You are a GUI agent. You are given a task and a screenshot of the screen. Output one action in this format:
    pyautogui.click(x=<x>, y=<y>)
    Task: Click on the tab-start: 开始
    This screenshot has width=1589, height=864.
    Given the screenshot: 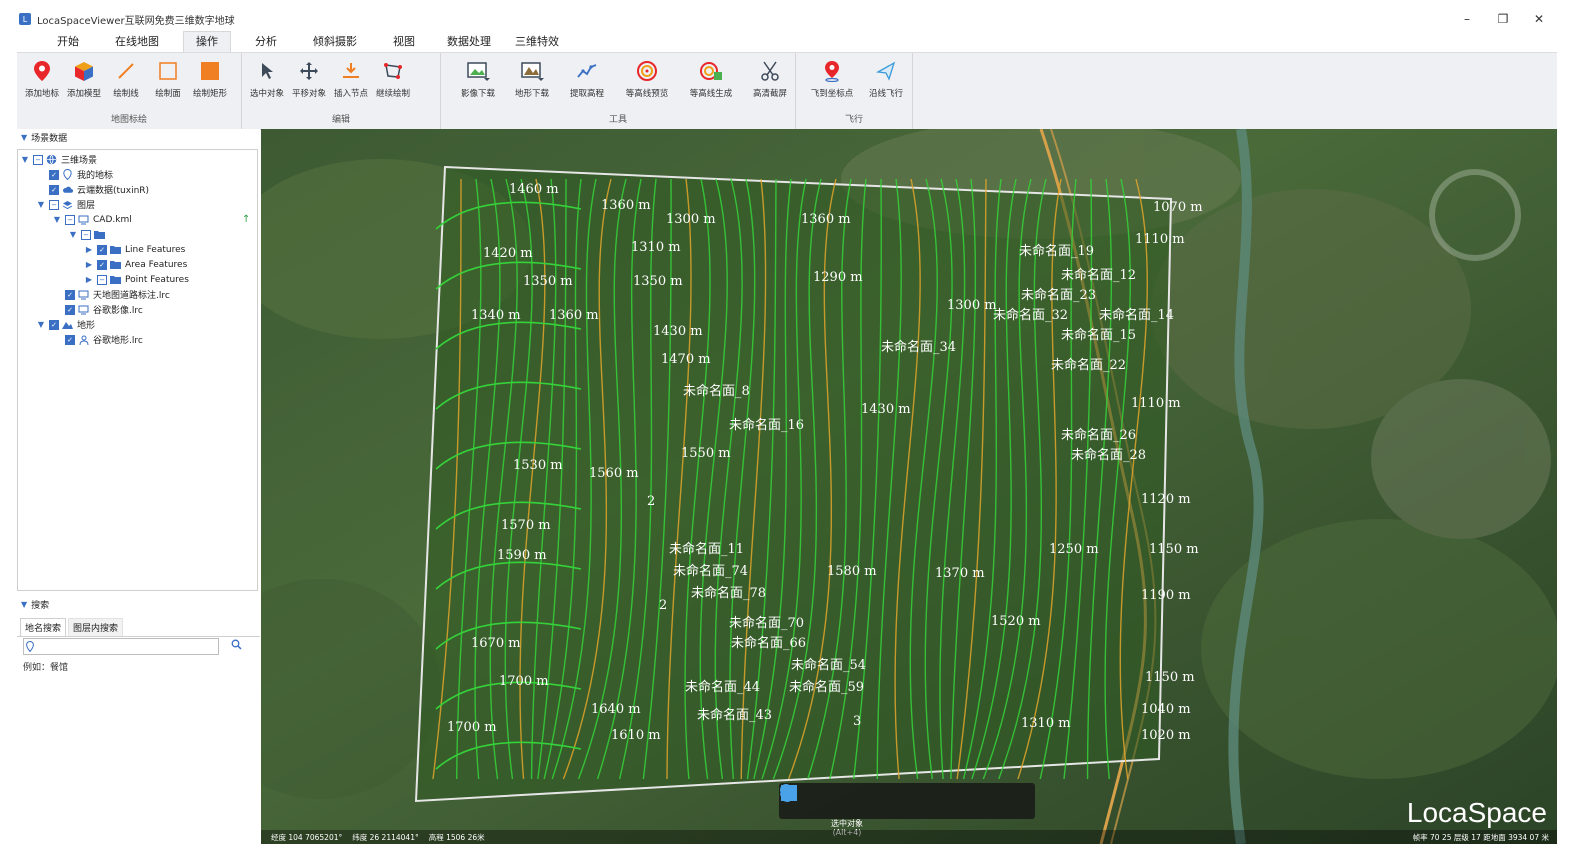 What is the action you would take?
    pyautogui.click(x=68, y=42)
    